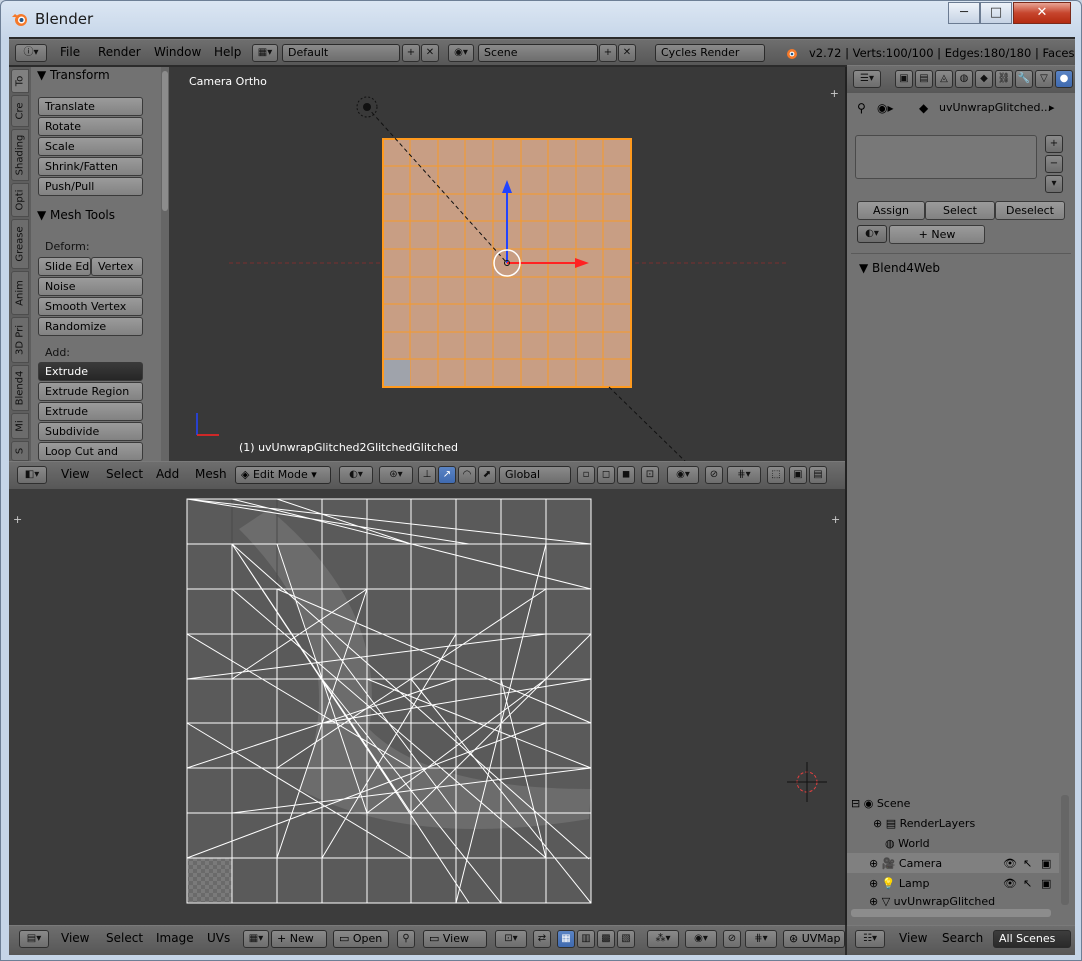  Describe the element at coordinates (1010, 863) in the screenshot. I see `camera-visibility-eye-icon: 👁` at that location.